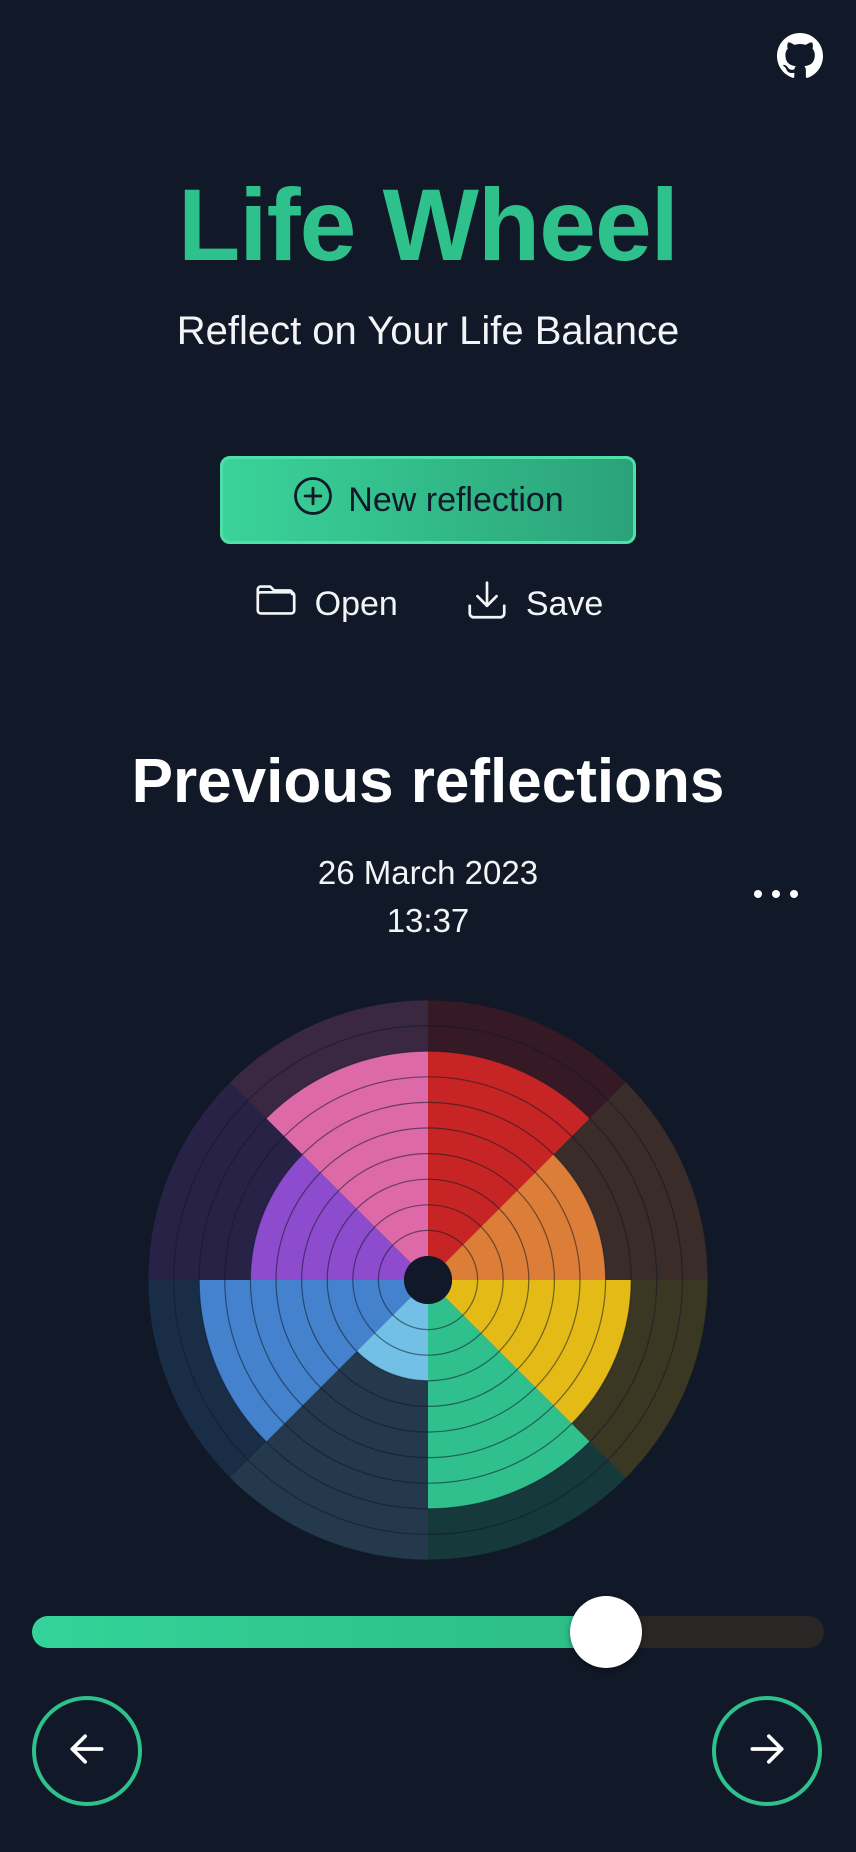 The width and height of the screenshot is (856, 1852). What do you see at coordinates (487, 604) in the screenshot?
I see `download-icon` at bounding box center [487, 604].